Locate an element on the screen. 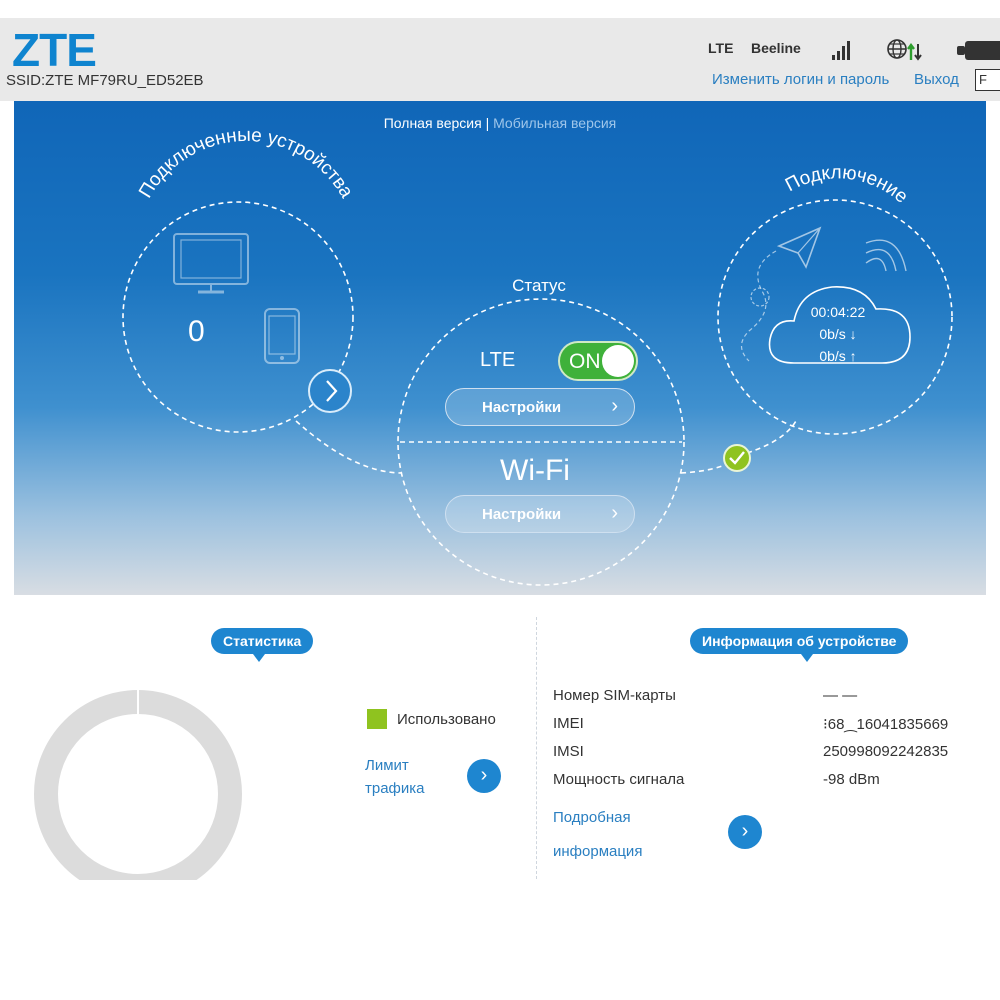 The width and height of the screenshot is (1000, 1000). connection-time: 00:04:22 is located at coordinates (838, 312).